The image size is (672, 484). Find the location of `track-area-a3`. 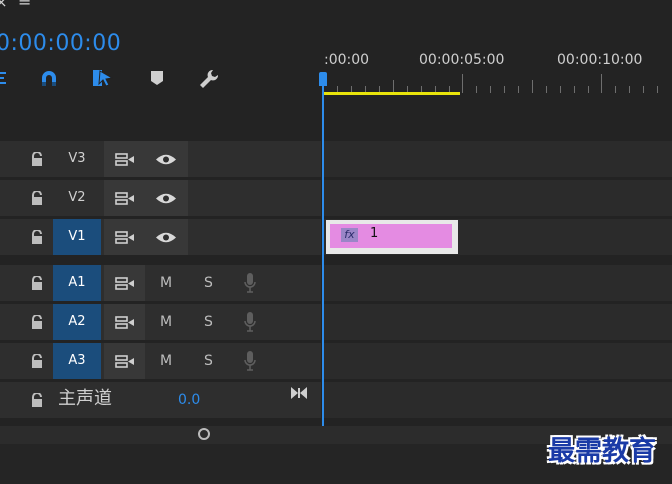

track-area-a3 is located at coordinates (498, 361).